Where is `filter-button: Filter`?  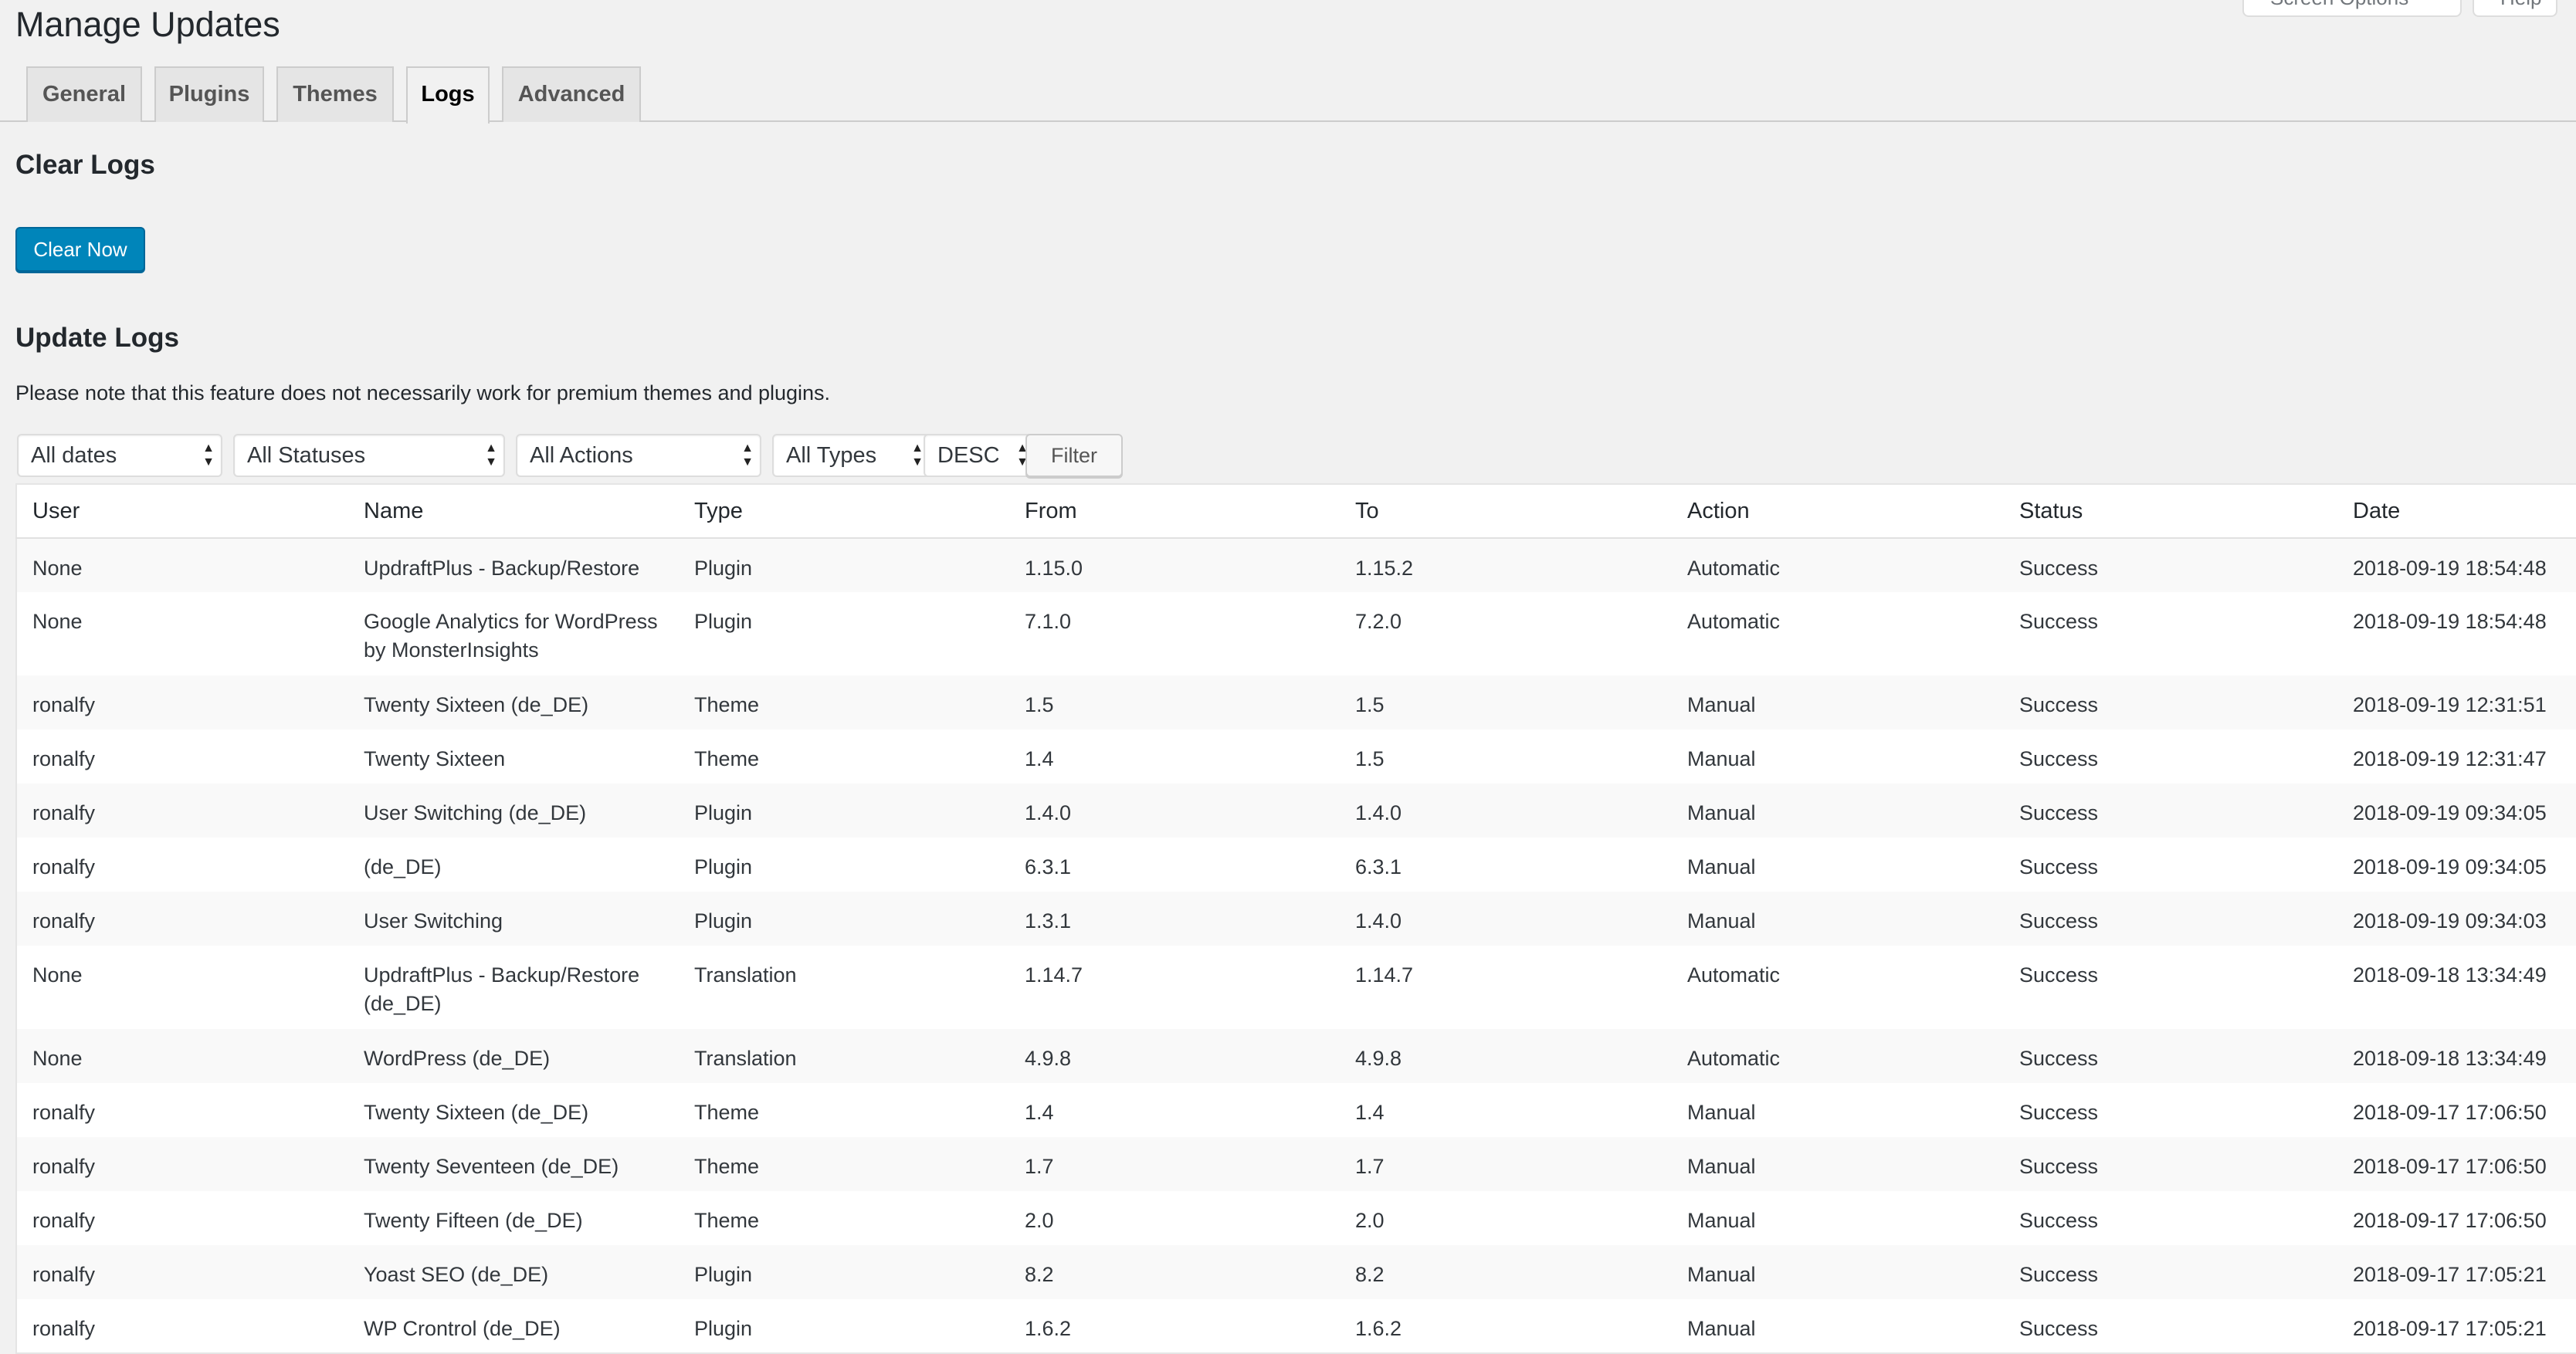 filter-button: Filter is located at coordinates (1074, 456).